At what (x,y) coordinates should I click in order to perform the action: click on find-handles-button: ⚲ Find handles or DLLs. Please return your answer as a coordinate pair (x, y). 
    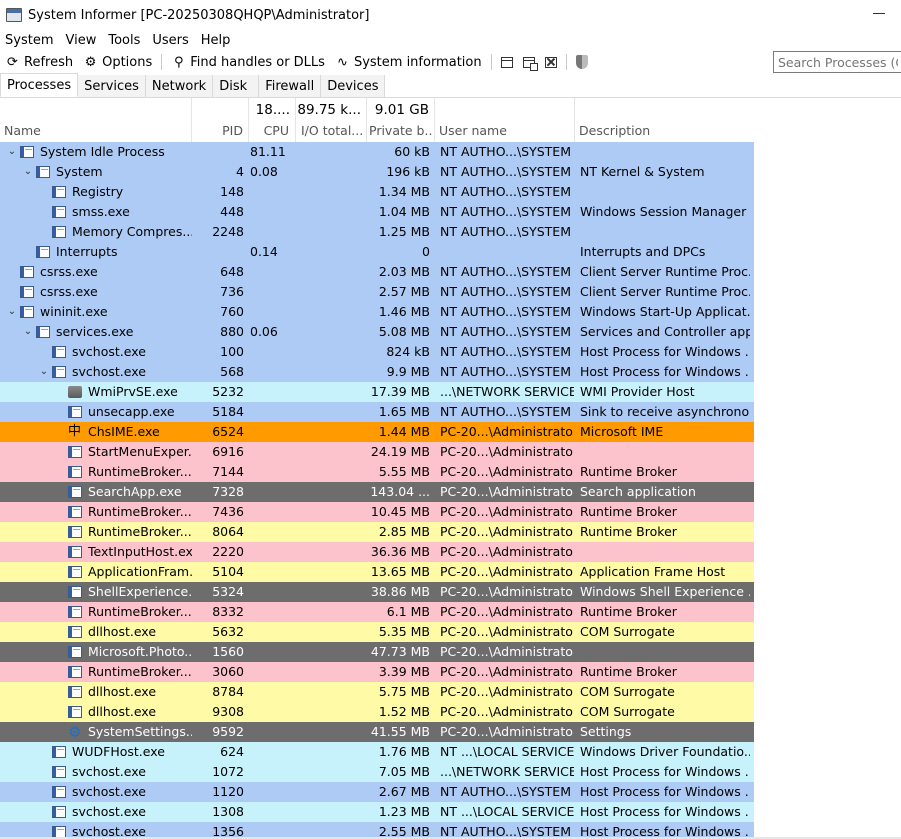
    Looking at the image, I should click on (248, 62).